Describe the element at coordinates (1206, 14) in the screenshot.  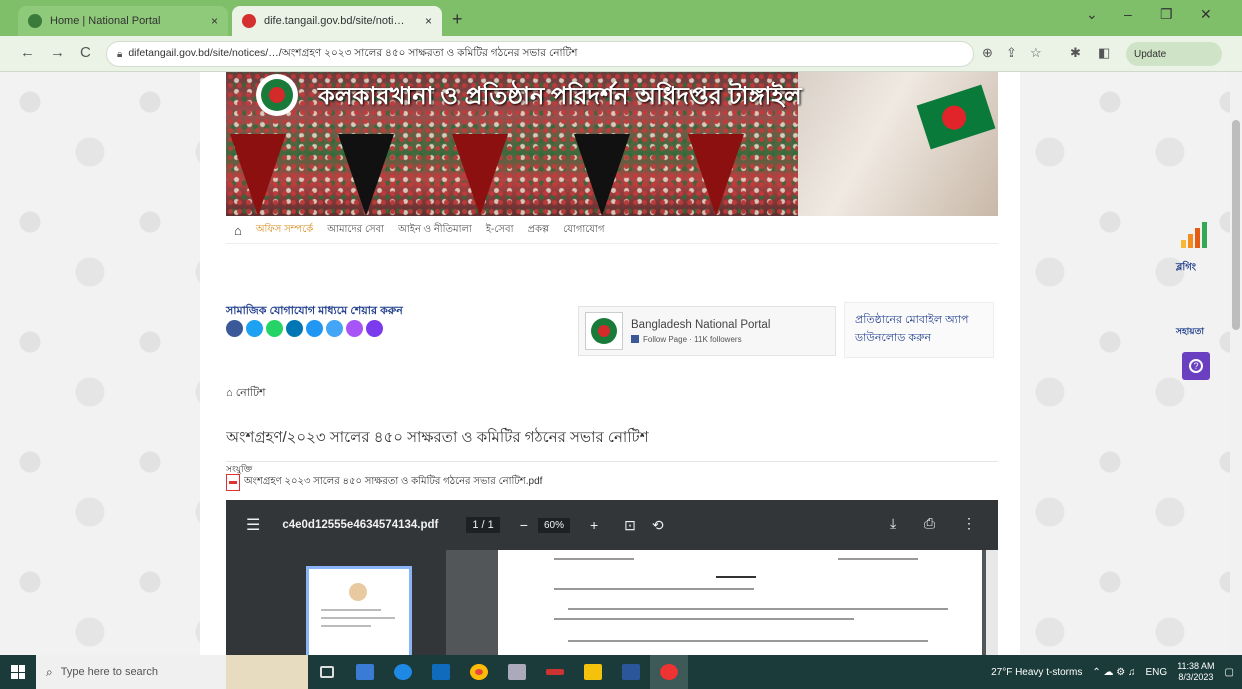
I see `close-window-button: ✕` at that location.